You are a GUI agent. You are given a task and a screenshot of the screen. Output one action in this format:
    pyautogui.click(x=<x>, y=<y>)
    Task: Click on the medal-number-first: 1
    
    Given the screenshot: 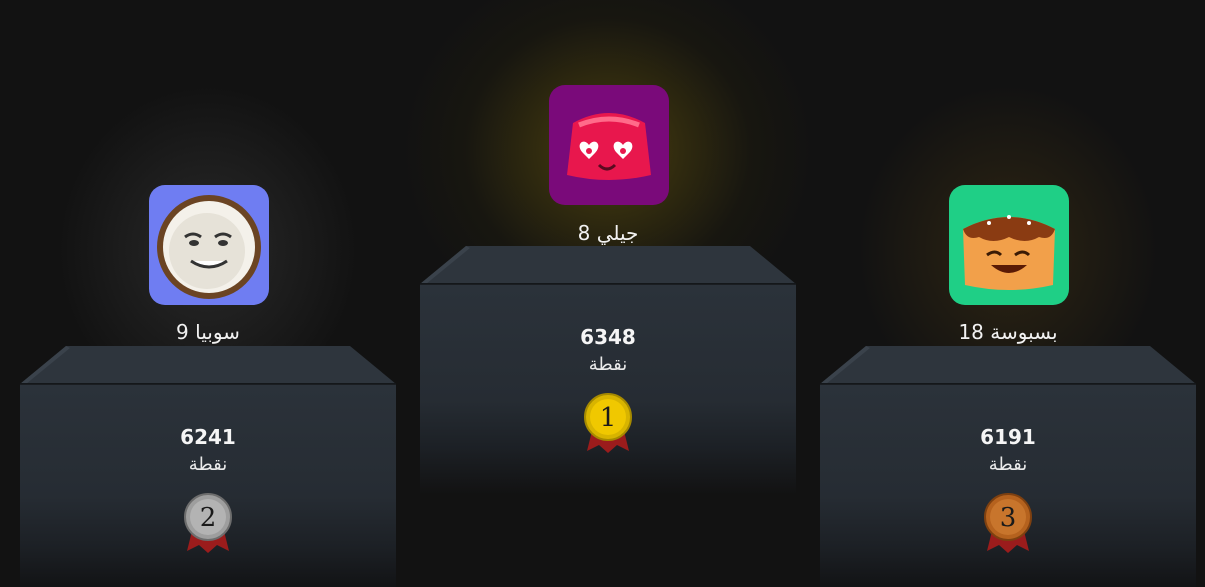 What is the action you would take?
    pyautogui.click(x=608, y=418)
    